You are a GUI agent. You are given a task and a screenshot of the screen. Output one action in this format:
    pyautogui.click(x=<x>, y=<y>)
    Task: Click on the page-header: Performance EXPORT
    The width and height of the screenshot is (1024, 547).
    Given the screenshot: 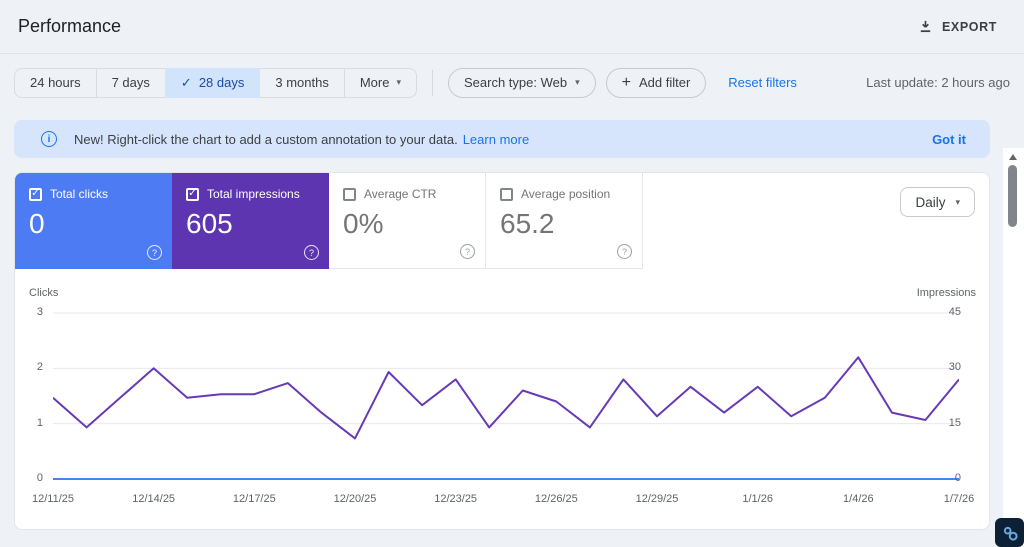 What is the action you would take?
    pyautogui.click(x=512, y=26)
    